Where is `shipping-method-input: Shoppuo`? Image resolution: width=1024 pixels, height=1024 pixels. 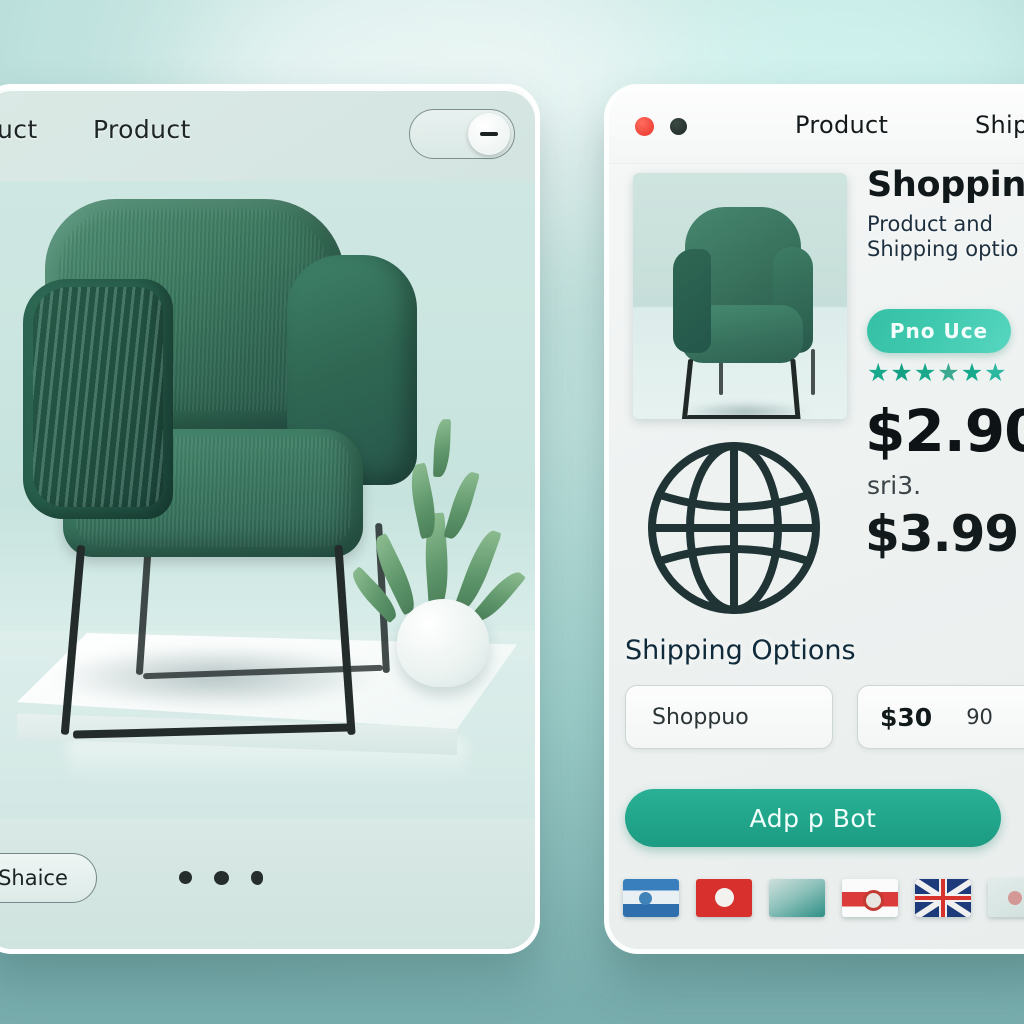
shipping-method-input: Shoppuo is located at coordinates (729, 717).